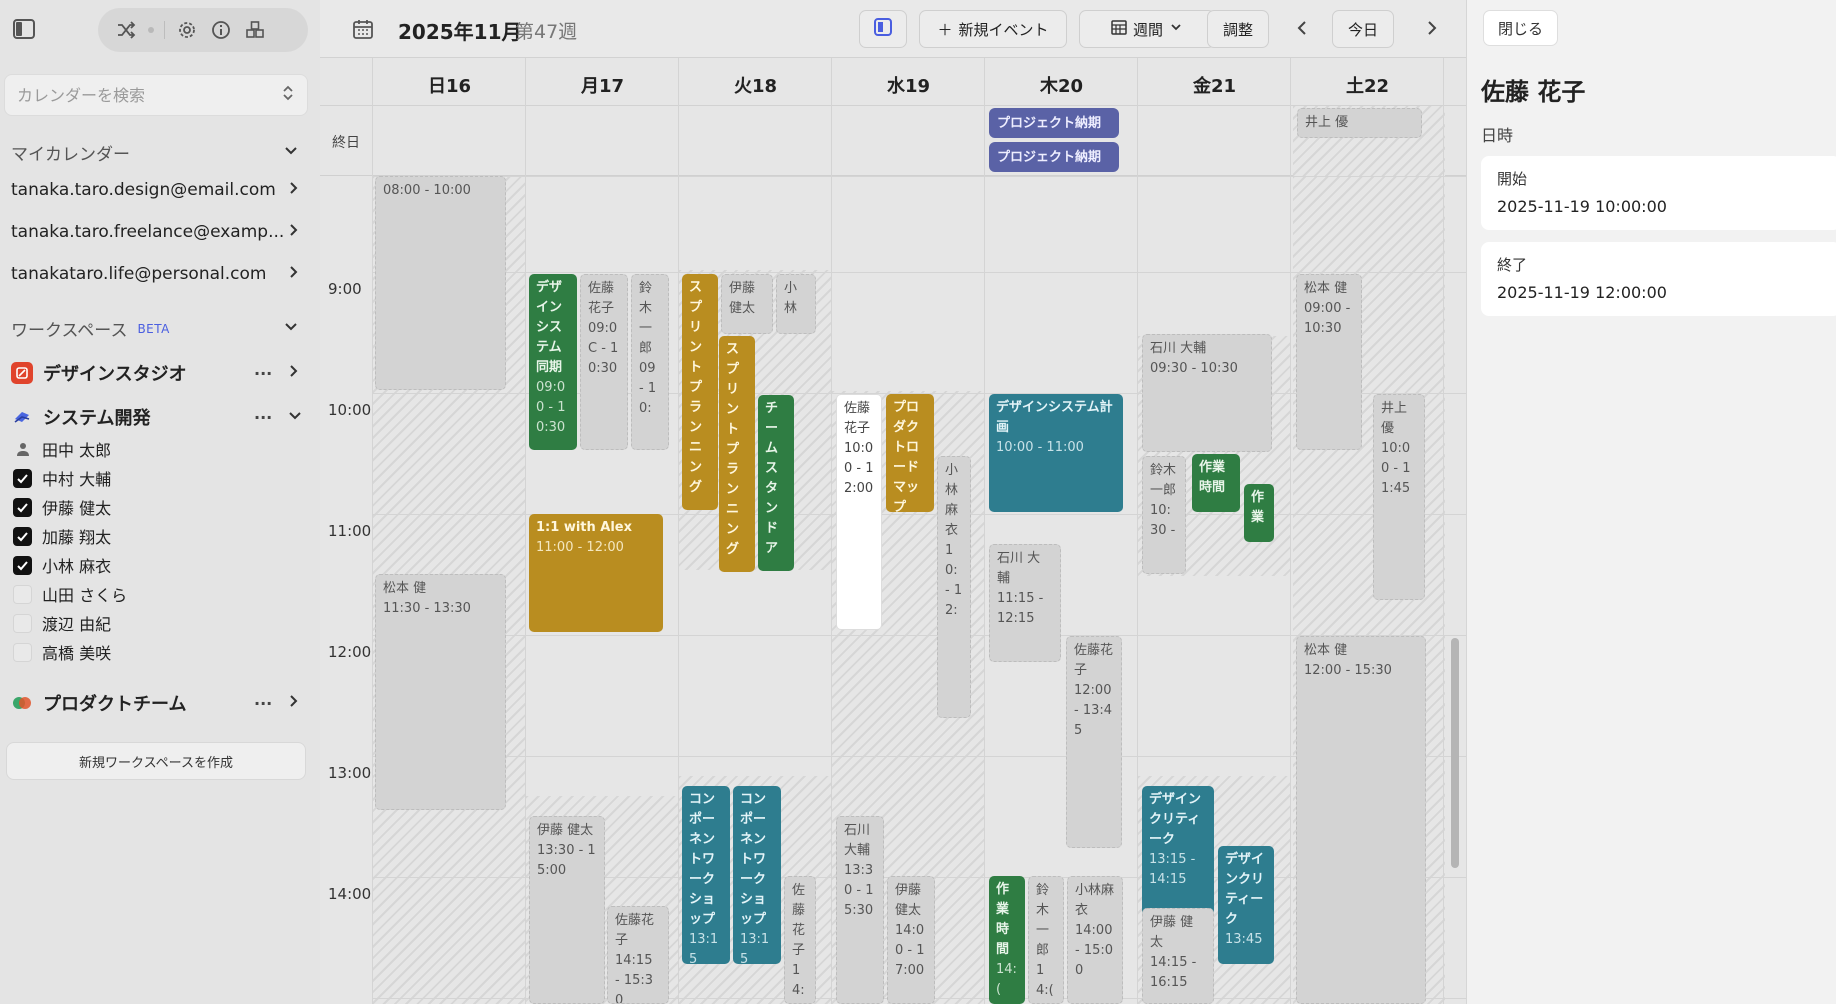 The height and width of the screenshot is (1004, 1836). What do you see at coordinates (908, 85) in the screenshot?
I see `day-header: 水19` at bounding box center [908, 85].